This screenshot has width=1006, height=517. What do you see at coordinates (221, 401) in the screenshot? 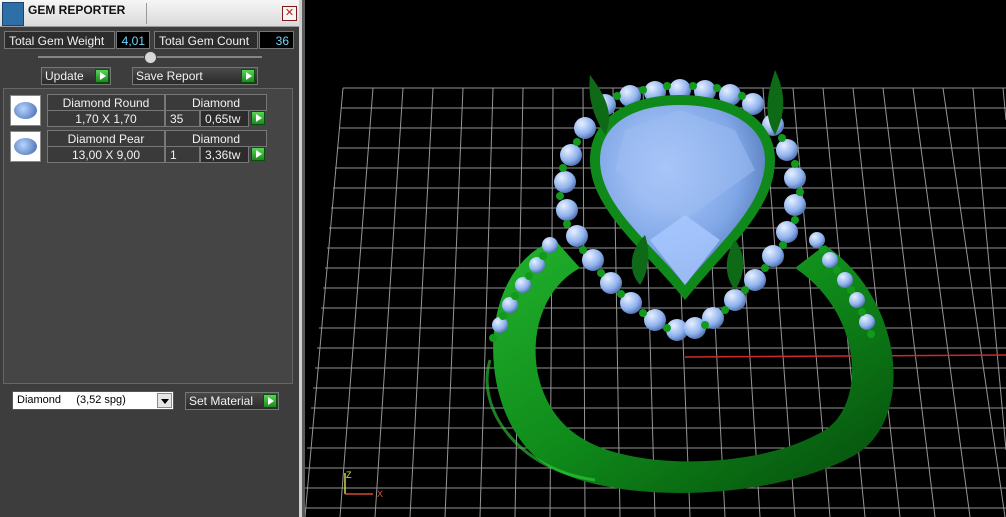
I see `set-material-button-label: Set Material` at bounding box center [221, 401].